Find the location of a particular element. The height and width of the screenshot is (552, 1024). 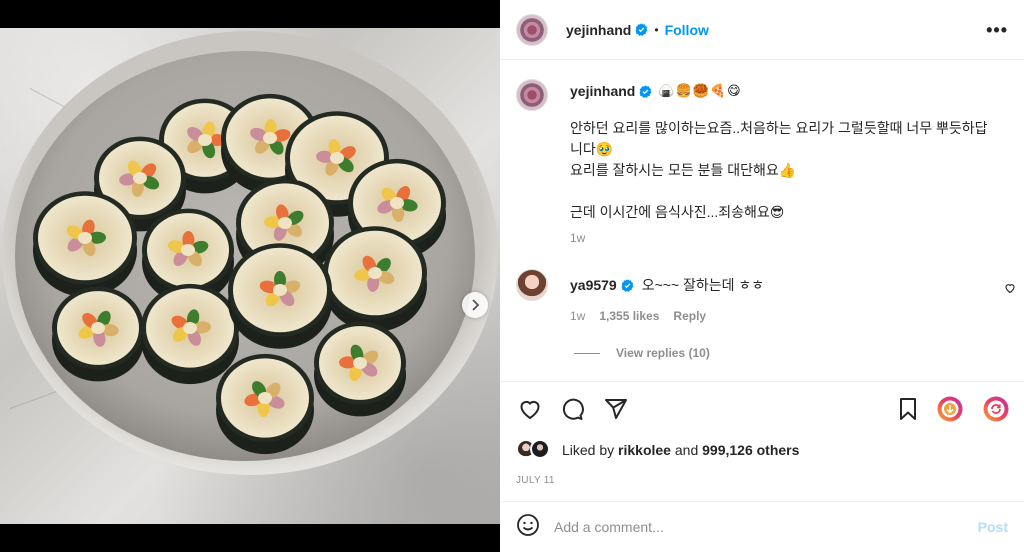

liked-by-and: and is located at coordinates (686, 450).